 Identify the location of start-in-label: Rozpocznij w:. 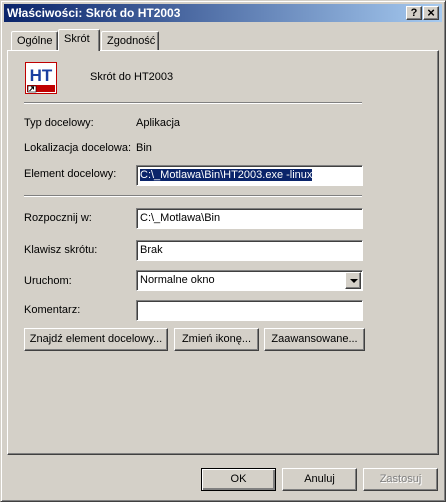
(58, 218).